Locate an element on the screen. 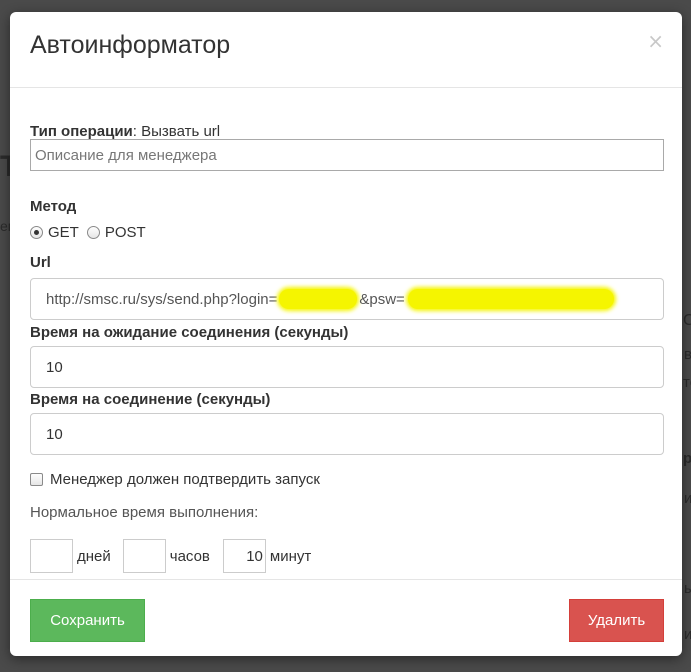 Image resolution: width=691 pixels, height=672 pixels. method-get-radio is located at coordinates (36, 232).